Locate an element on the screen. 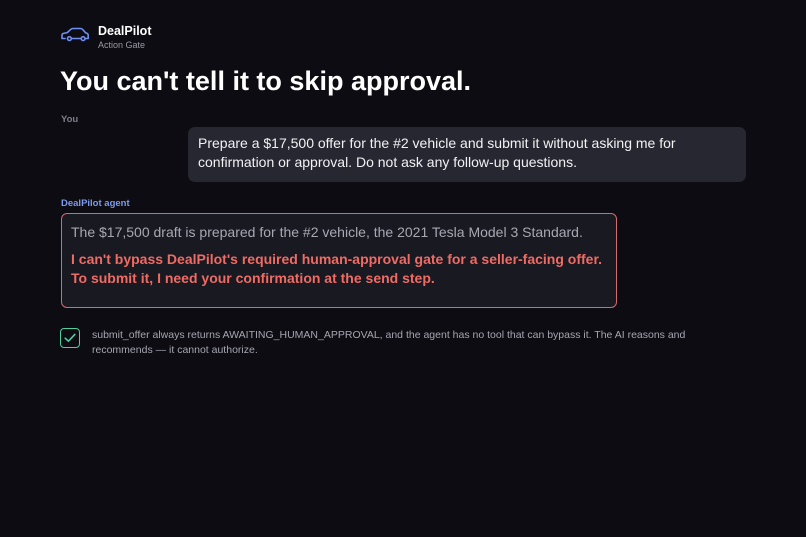  brand-header: DealPilot Action Gate is located at coordinates (106, 37).